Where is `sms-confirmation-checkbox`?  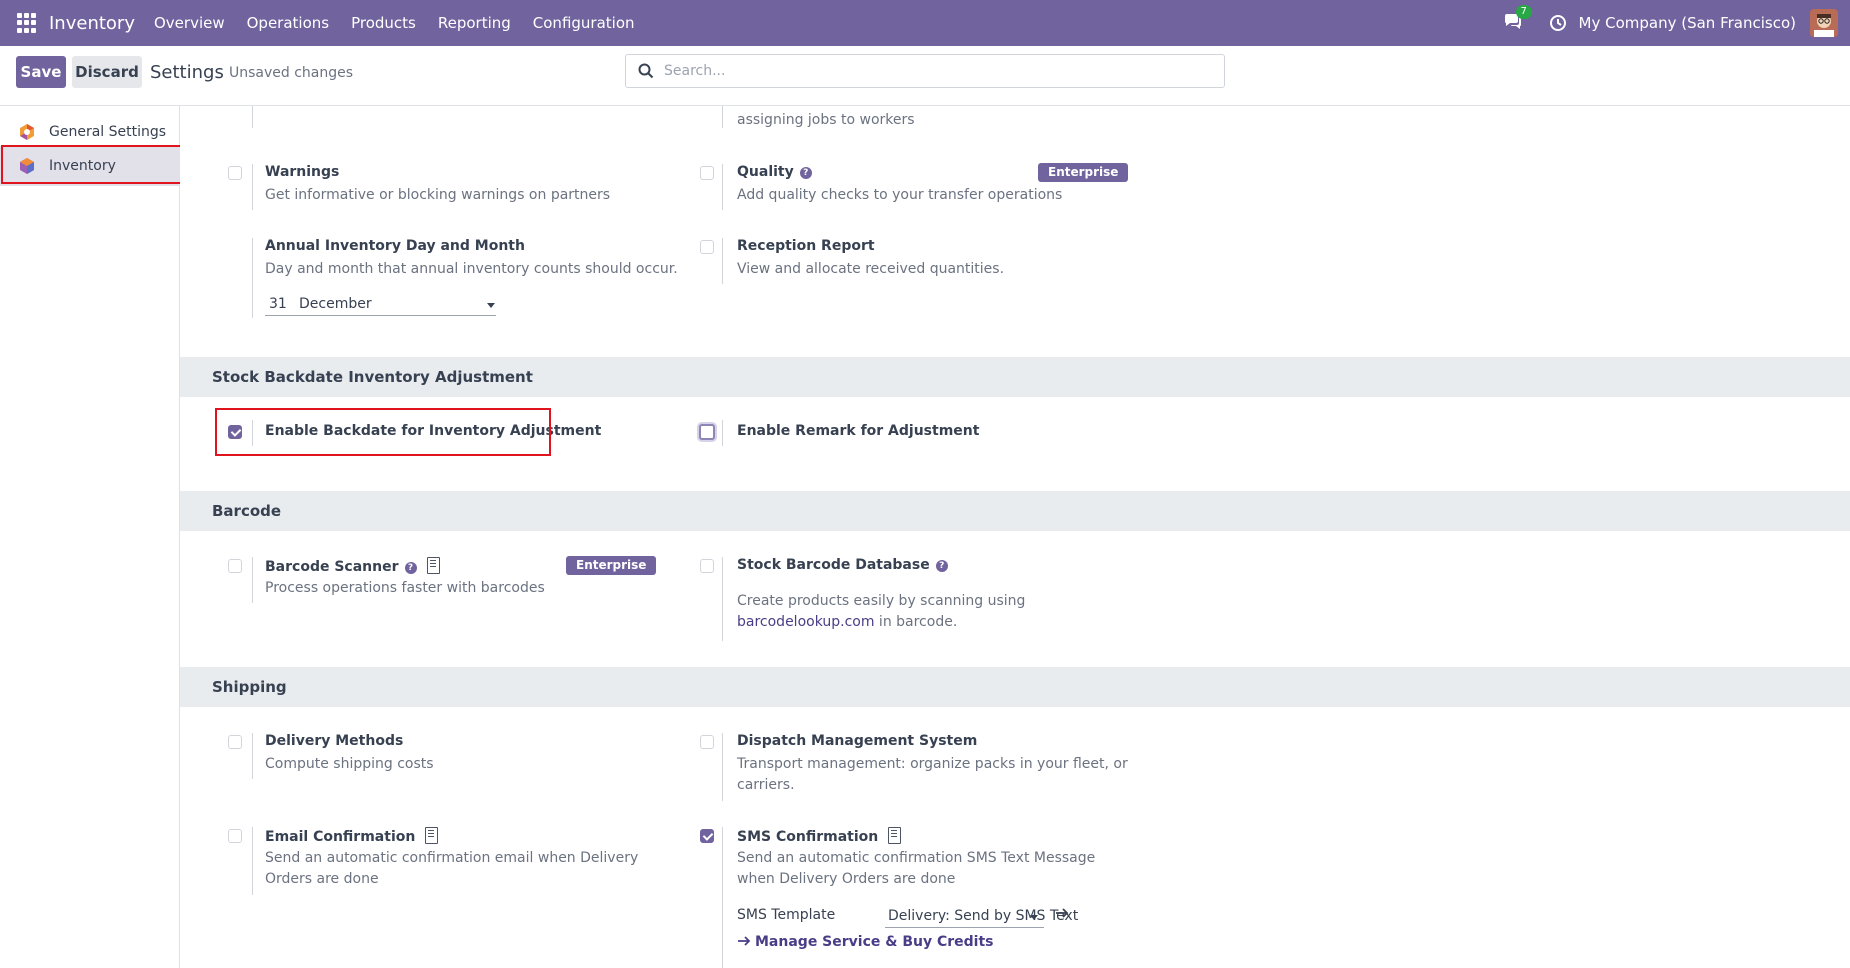
sms-confirmation-checkbox is located at coordinates (707, 836).